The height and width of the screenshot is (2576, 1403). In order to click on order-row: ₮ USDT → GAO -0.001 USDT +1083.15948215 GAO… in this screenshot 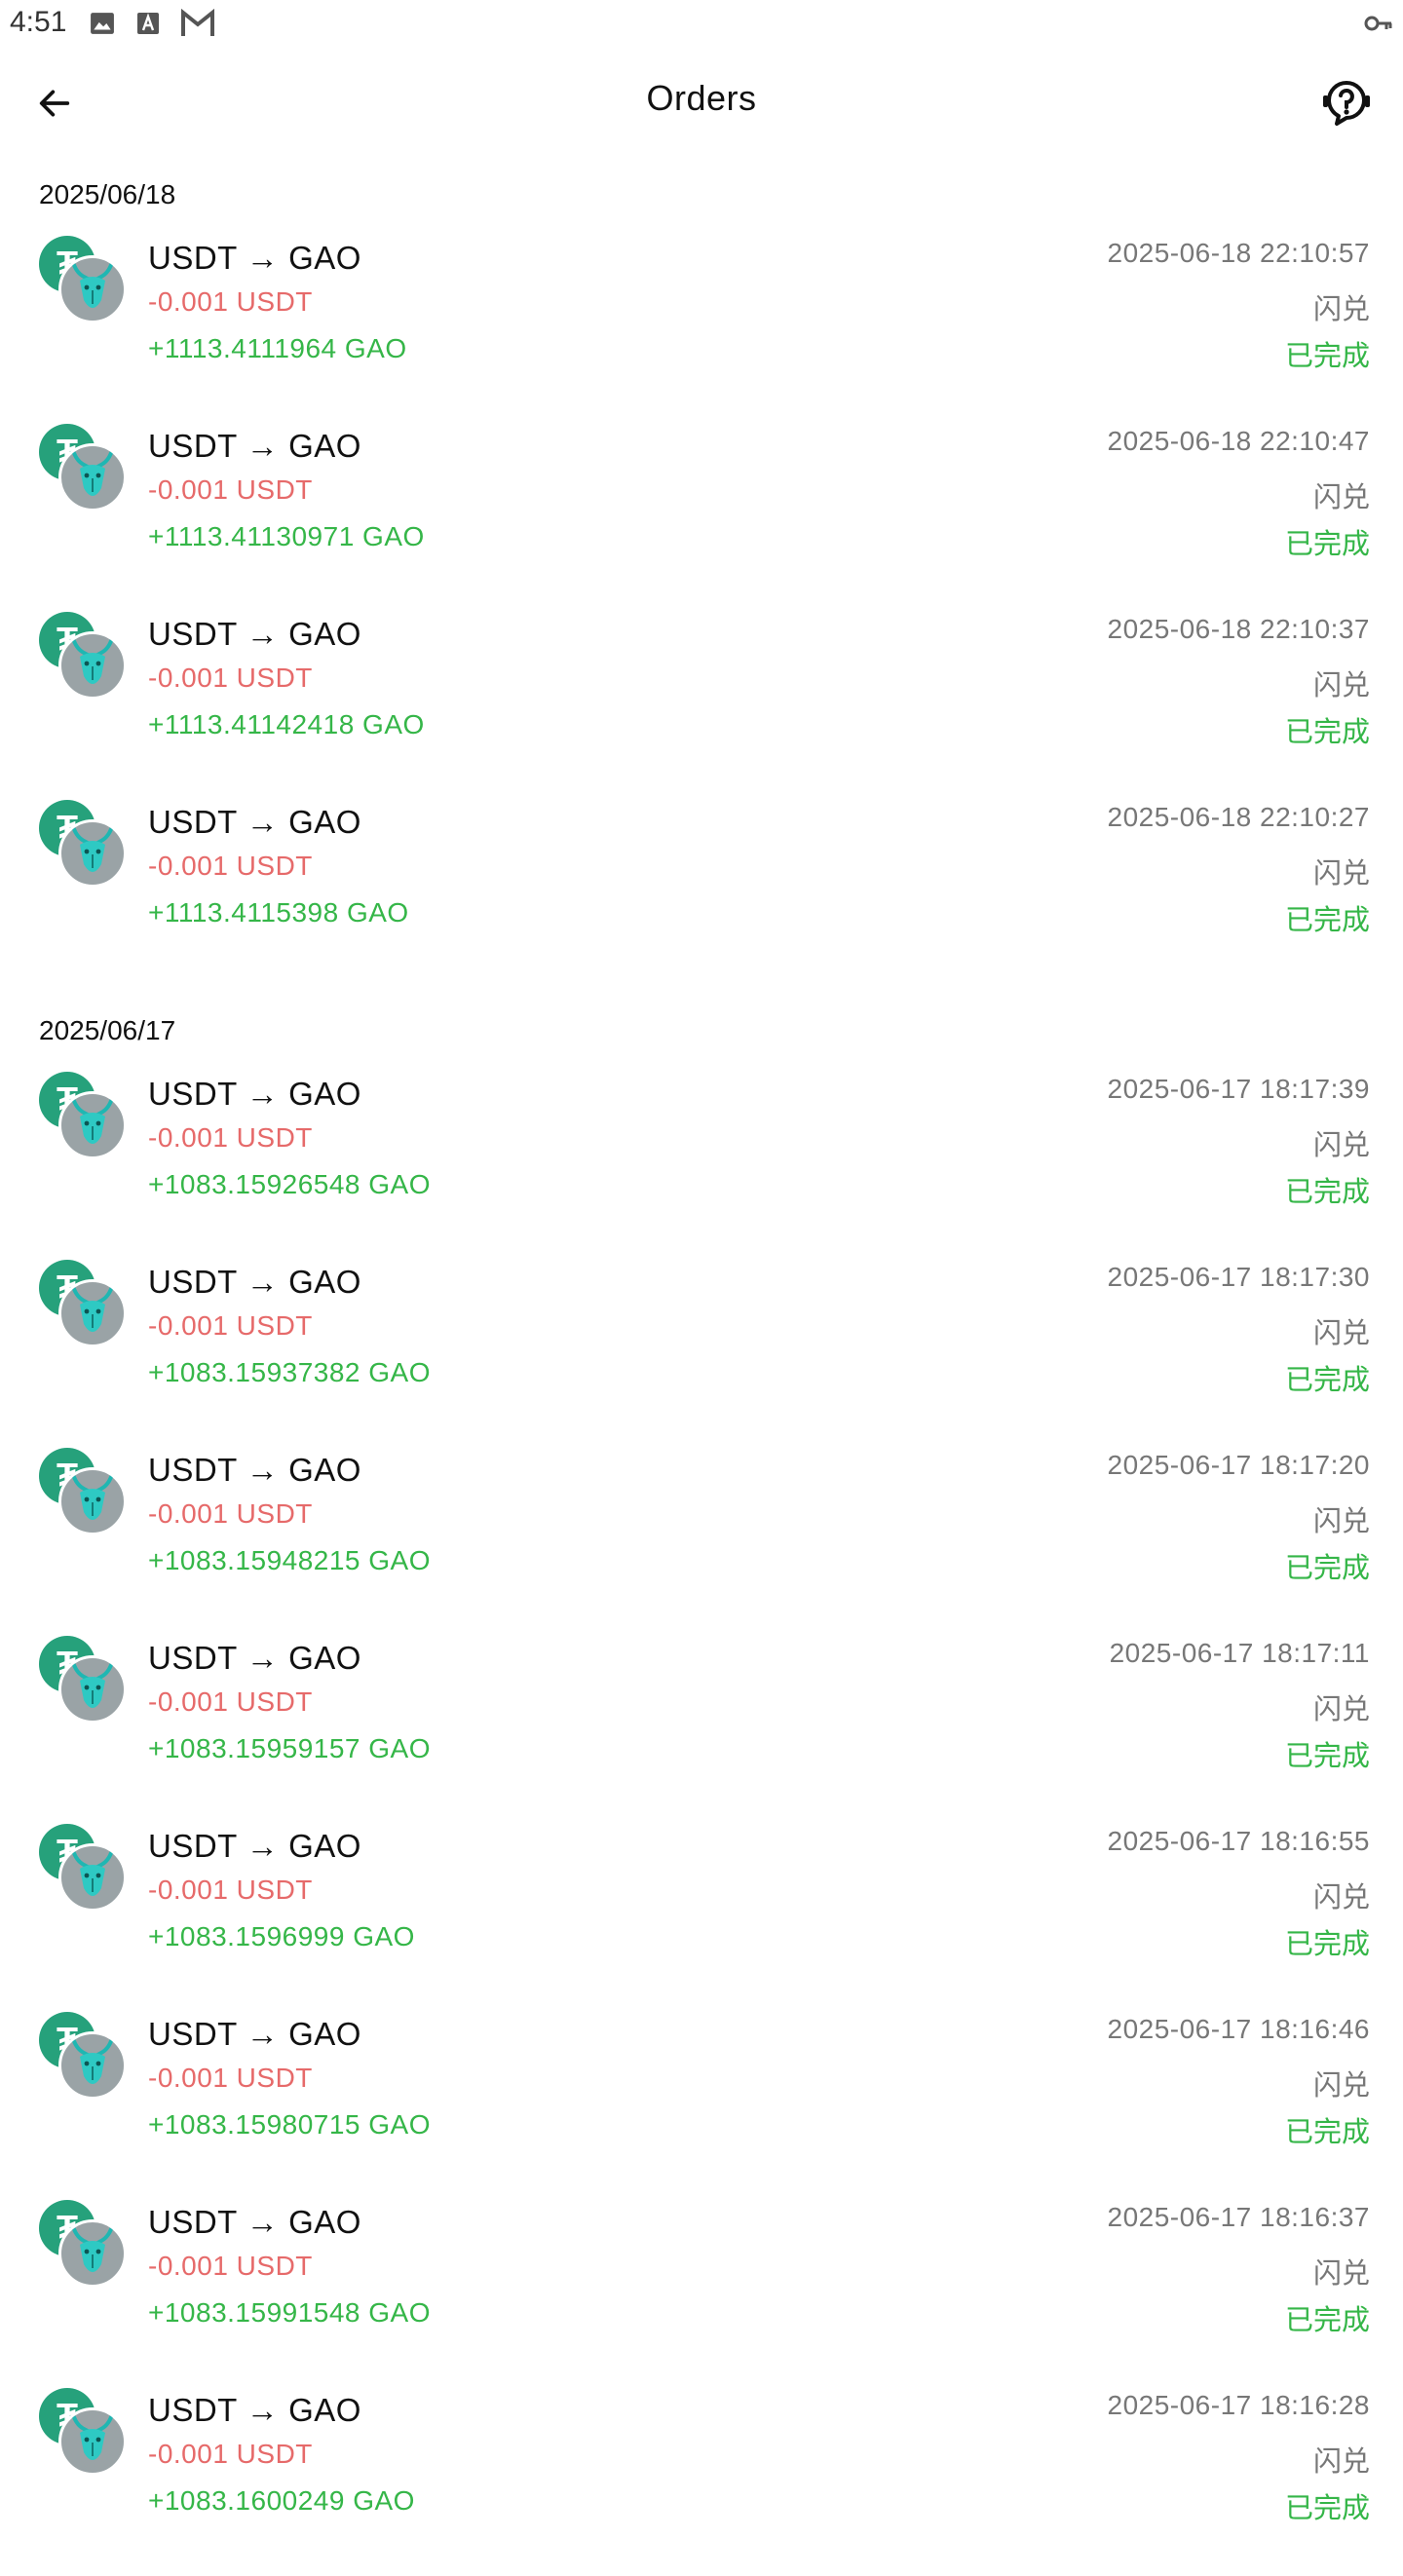, I will do `click(701, 1542)`.